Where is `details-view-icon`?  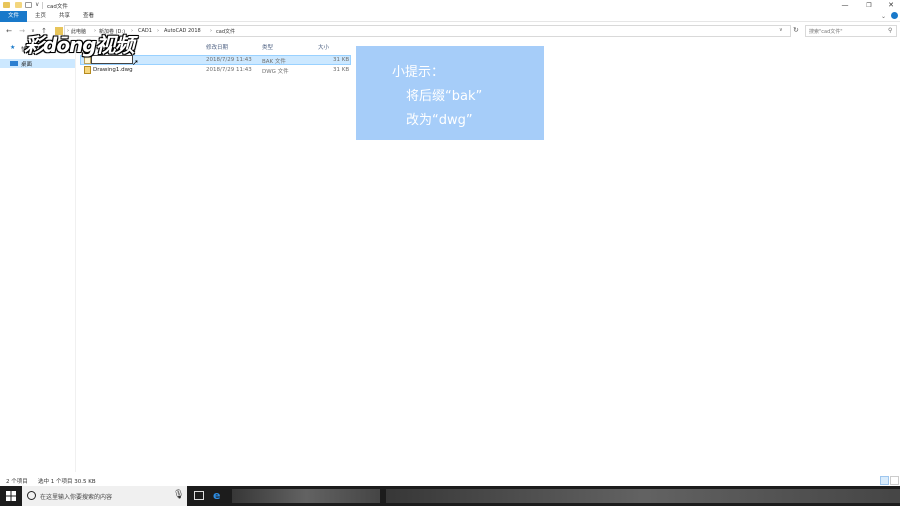
details-view-icon is located at coordinates (884, 480).